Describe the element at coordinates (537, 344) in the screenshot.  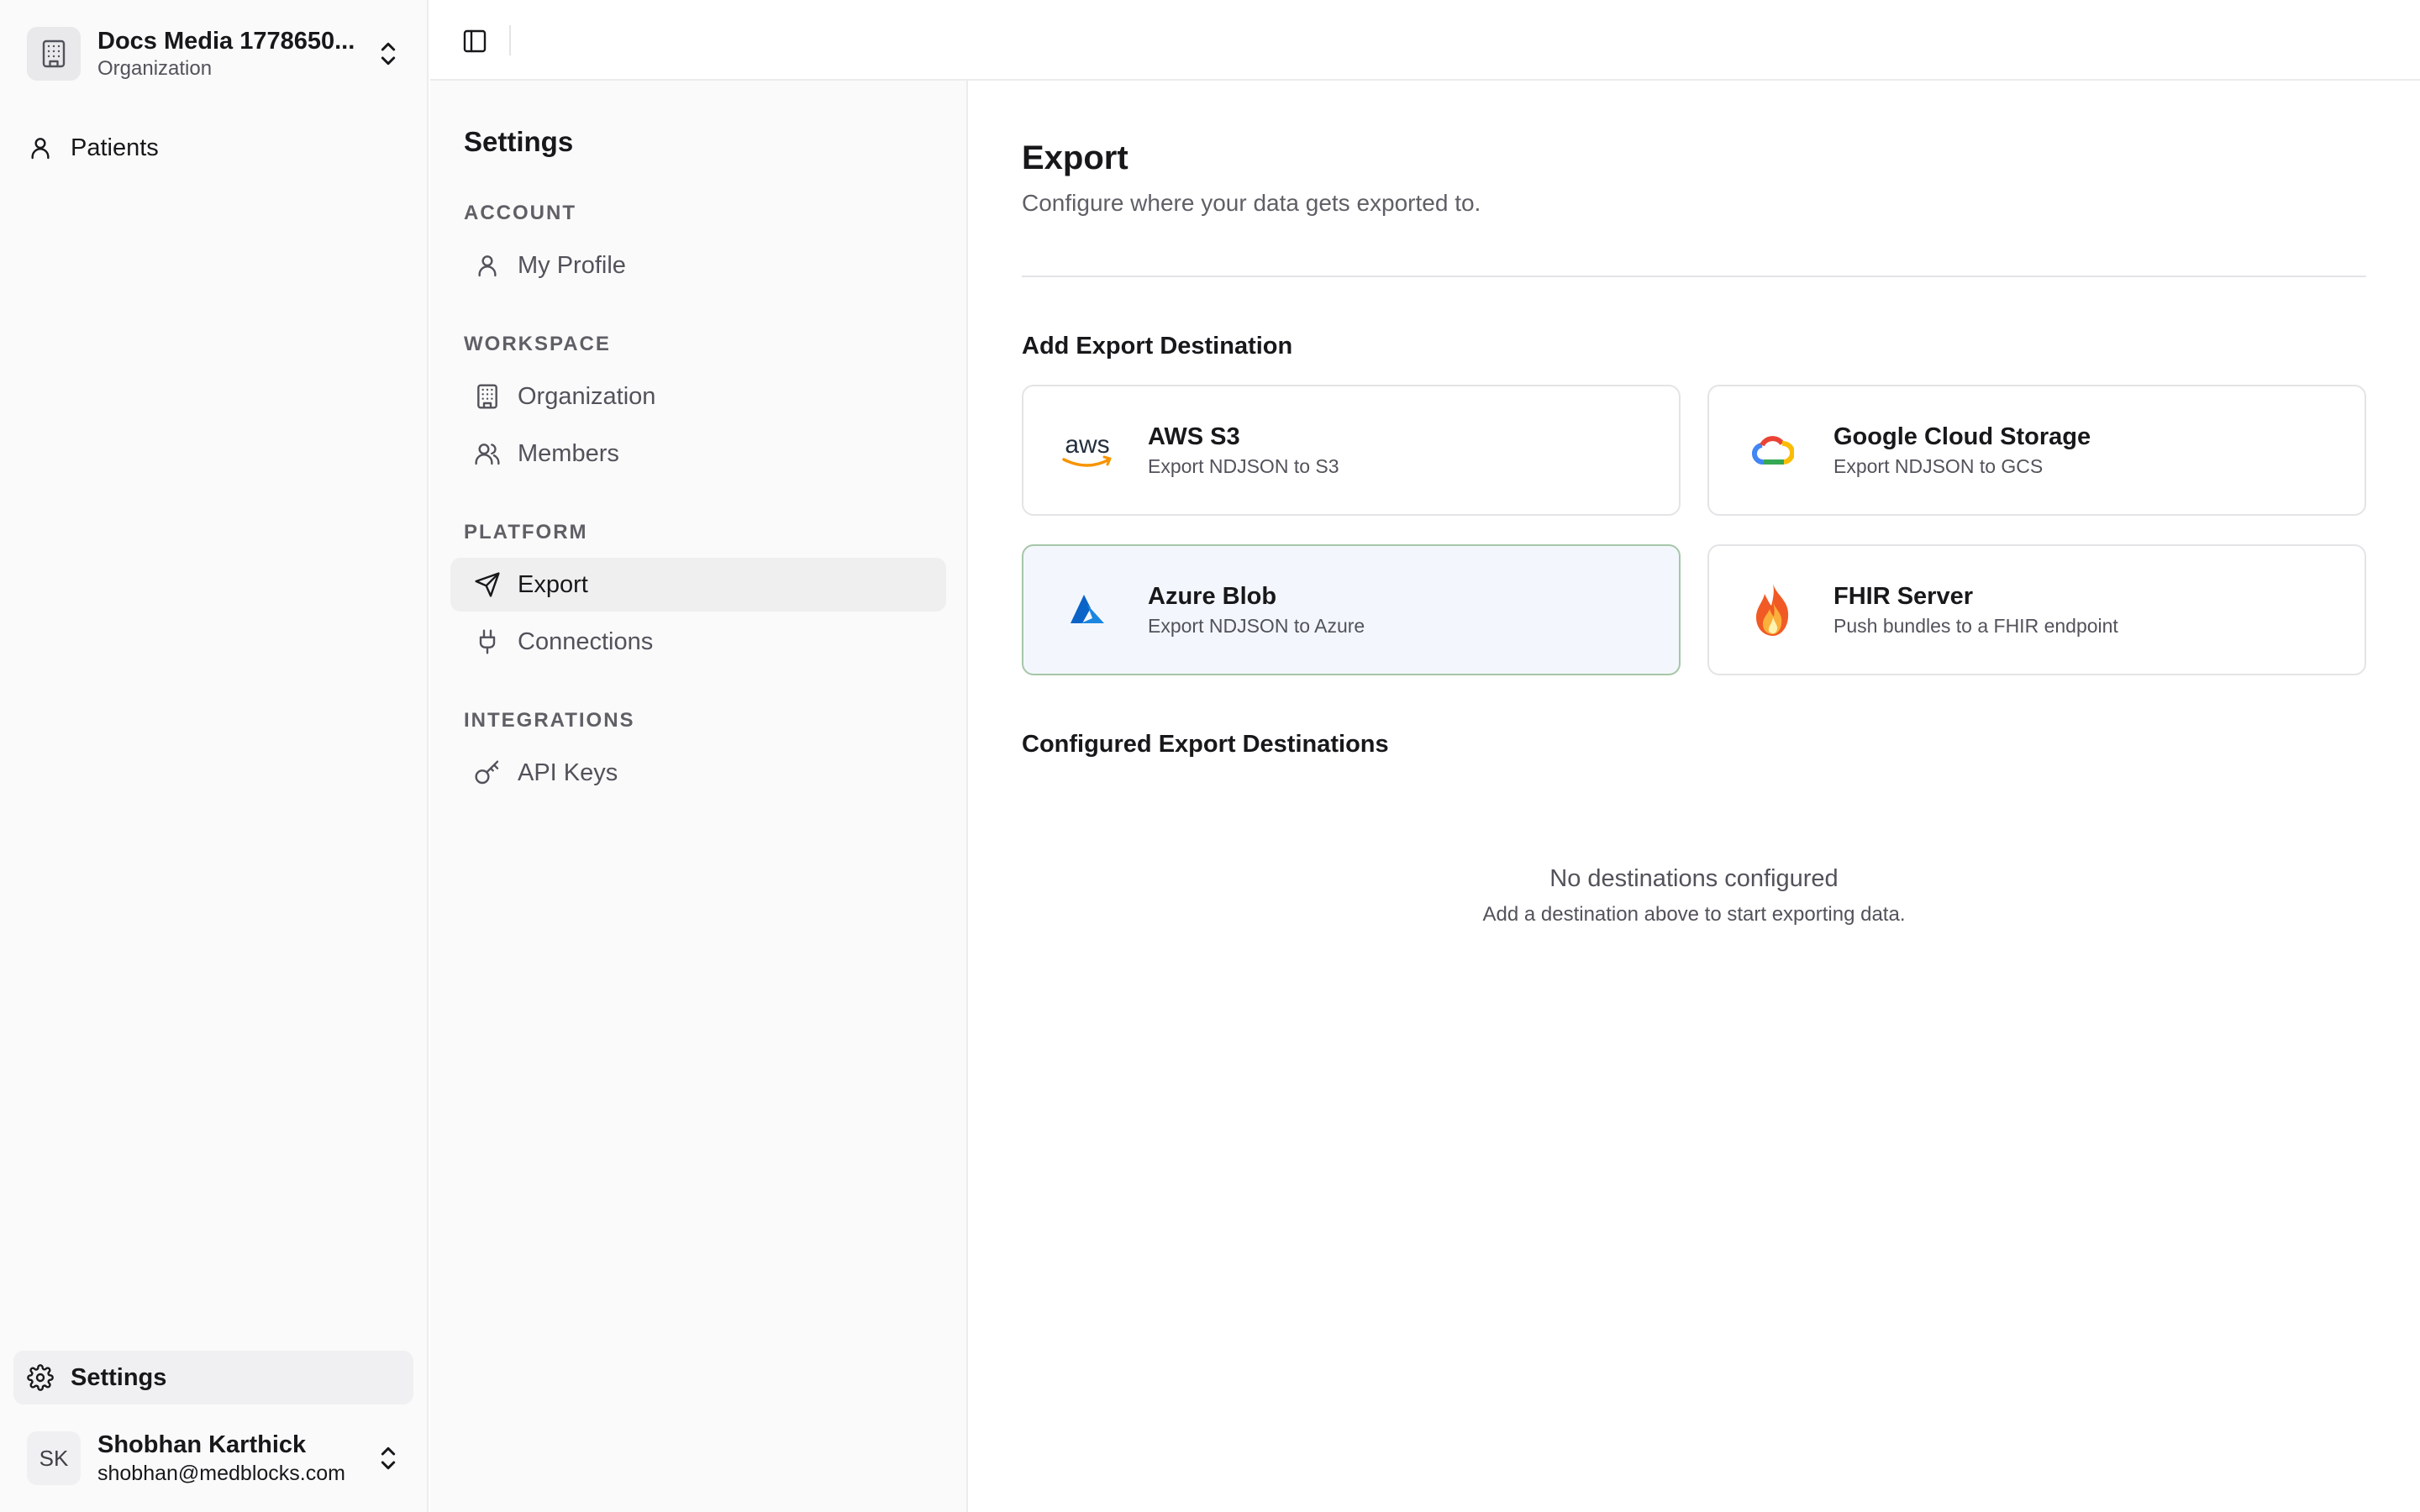
I see `group-label-workspace: WORKSPACE` at that location.